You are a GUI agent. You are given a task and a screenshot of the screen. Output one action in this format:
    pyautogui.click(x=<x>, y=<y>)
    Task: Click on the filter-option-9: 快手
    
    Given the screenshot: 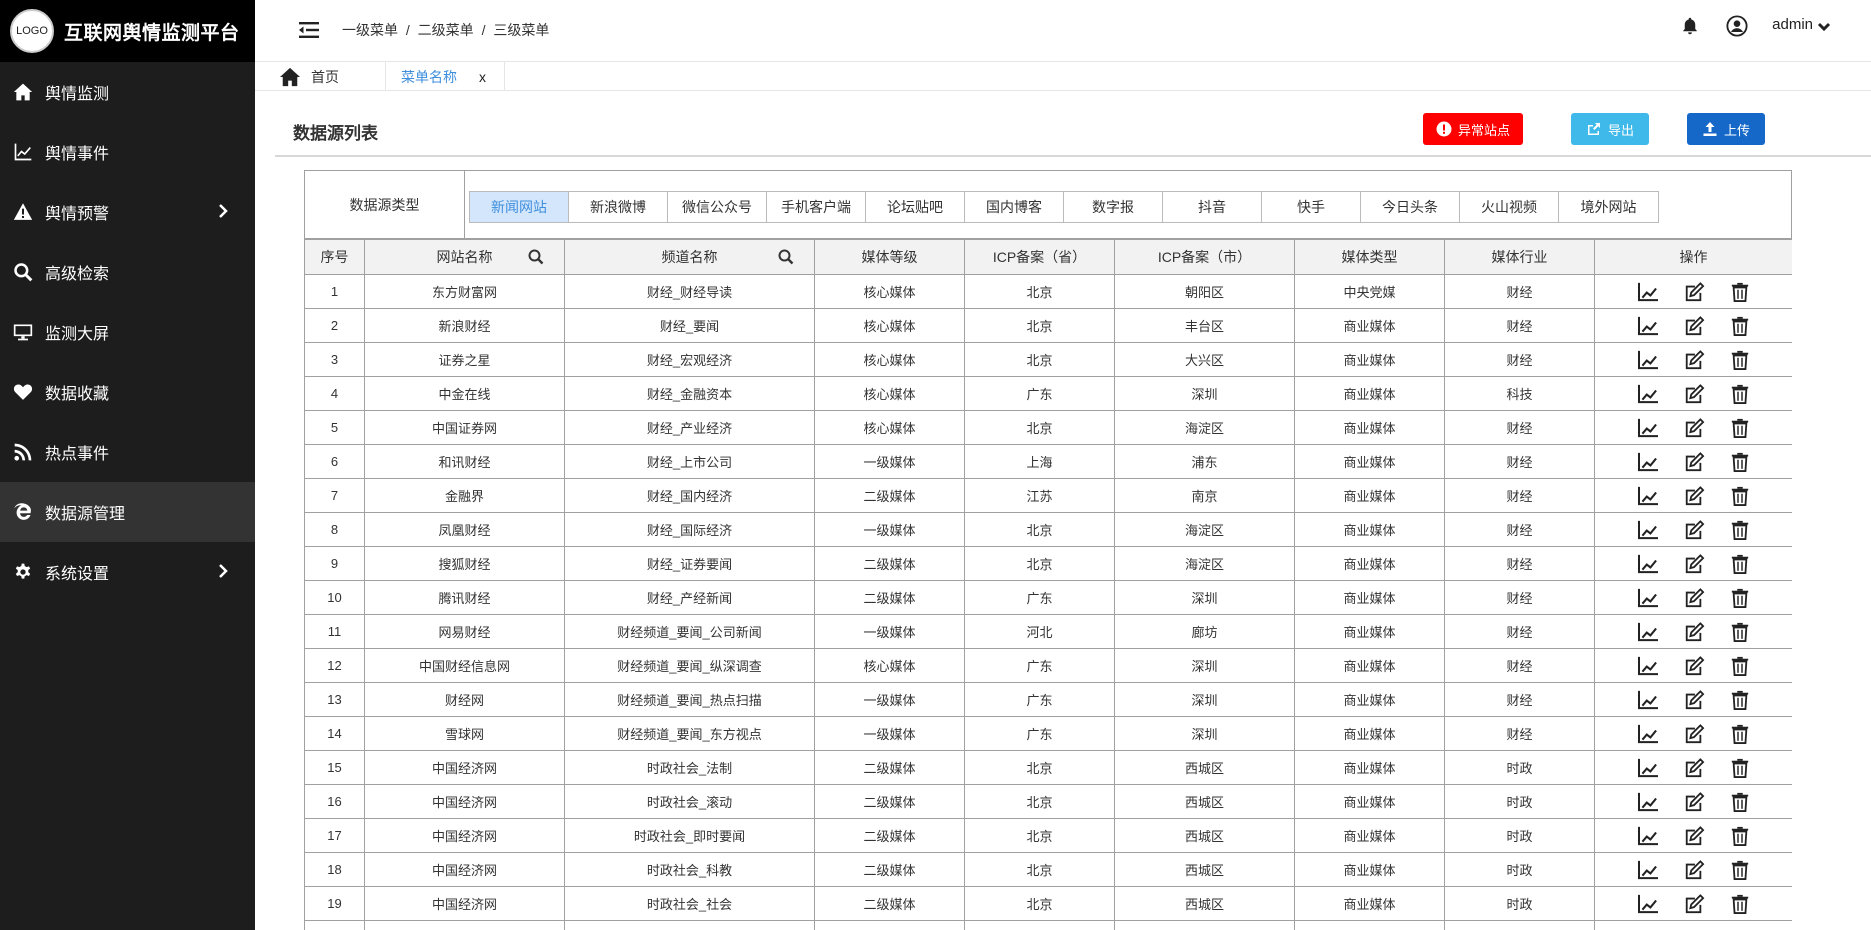 What is the action you would take?
    pyautogui.click(x=1311, y=207)
    